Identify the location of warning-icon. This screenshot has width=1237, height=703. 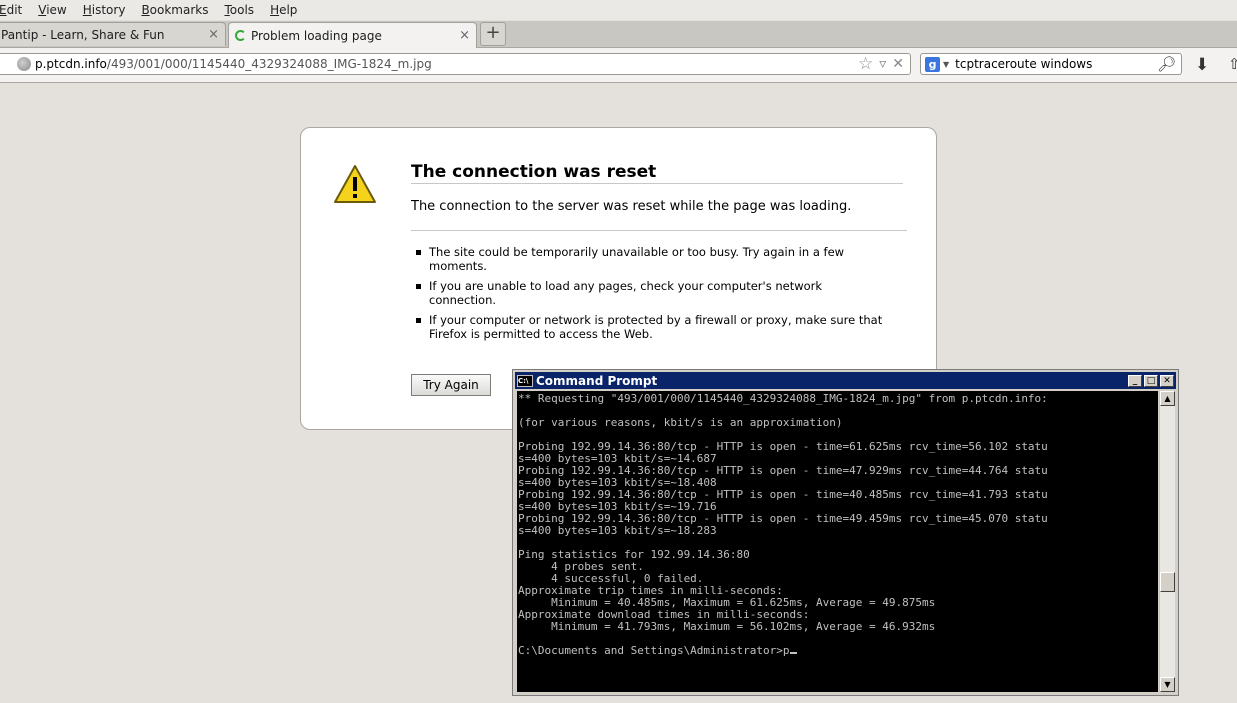
(355, 184).